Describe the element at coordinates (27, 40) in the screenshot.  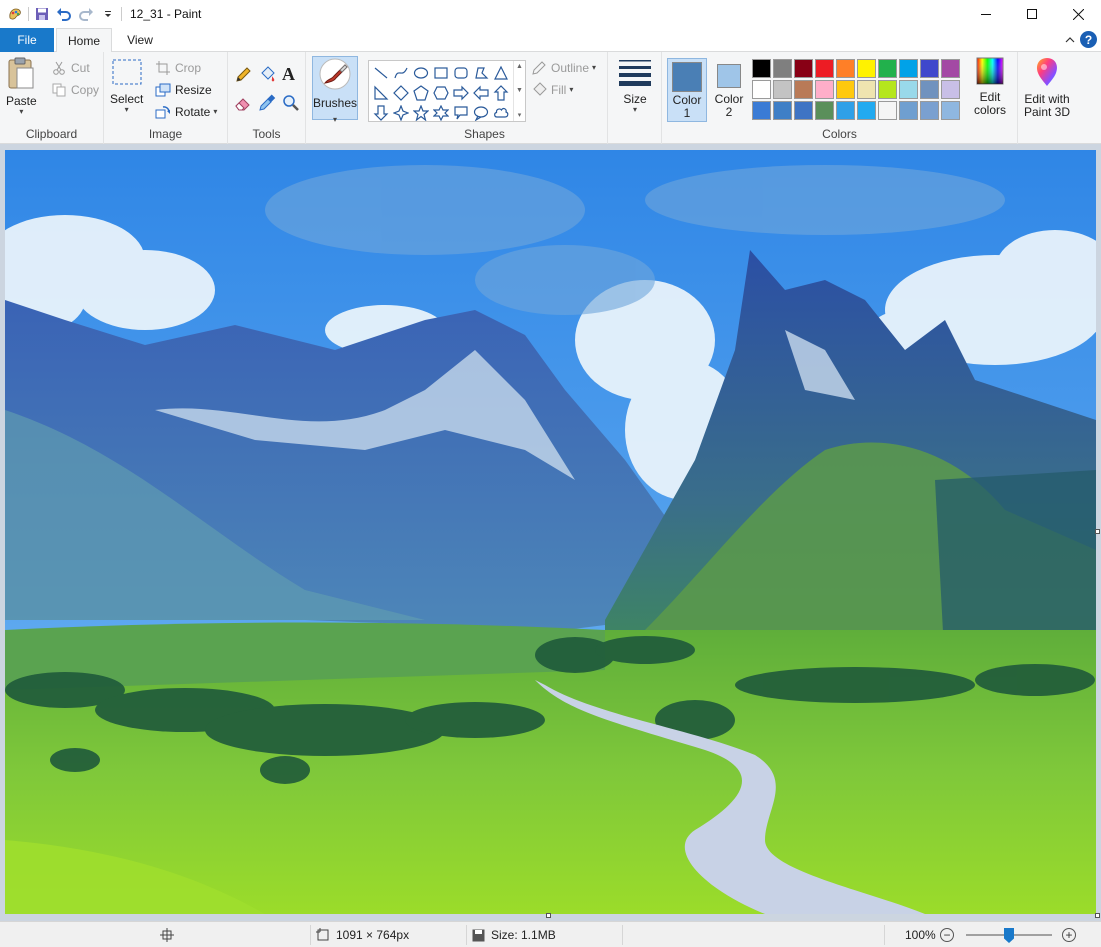
I see `tab-file: File` at that location.